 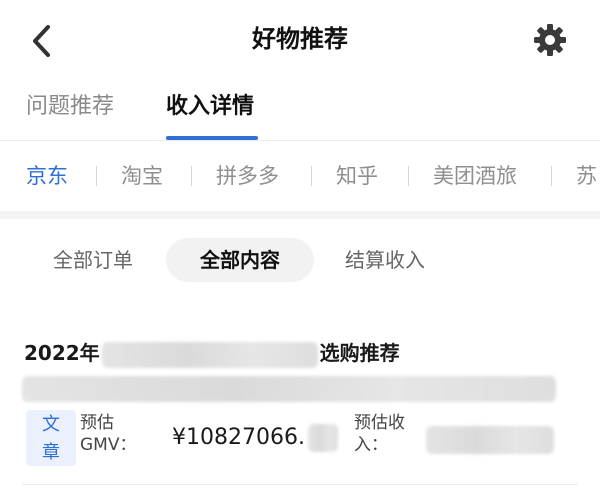 What do you see at coordinates (289, 389) in the screenshot?
I see `redacted-subtitle` at bounding box center [289, 389].